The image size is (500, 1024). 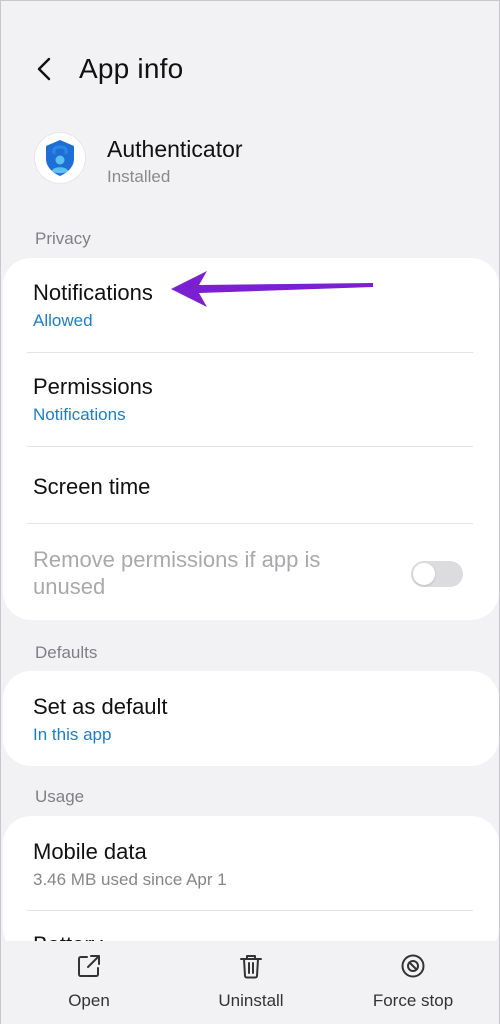 I want to click on open-label: Open, so click(x=89, y=1000).